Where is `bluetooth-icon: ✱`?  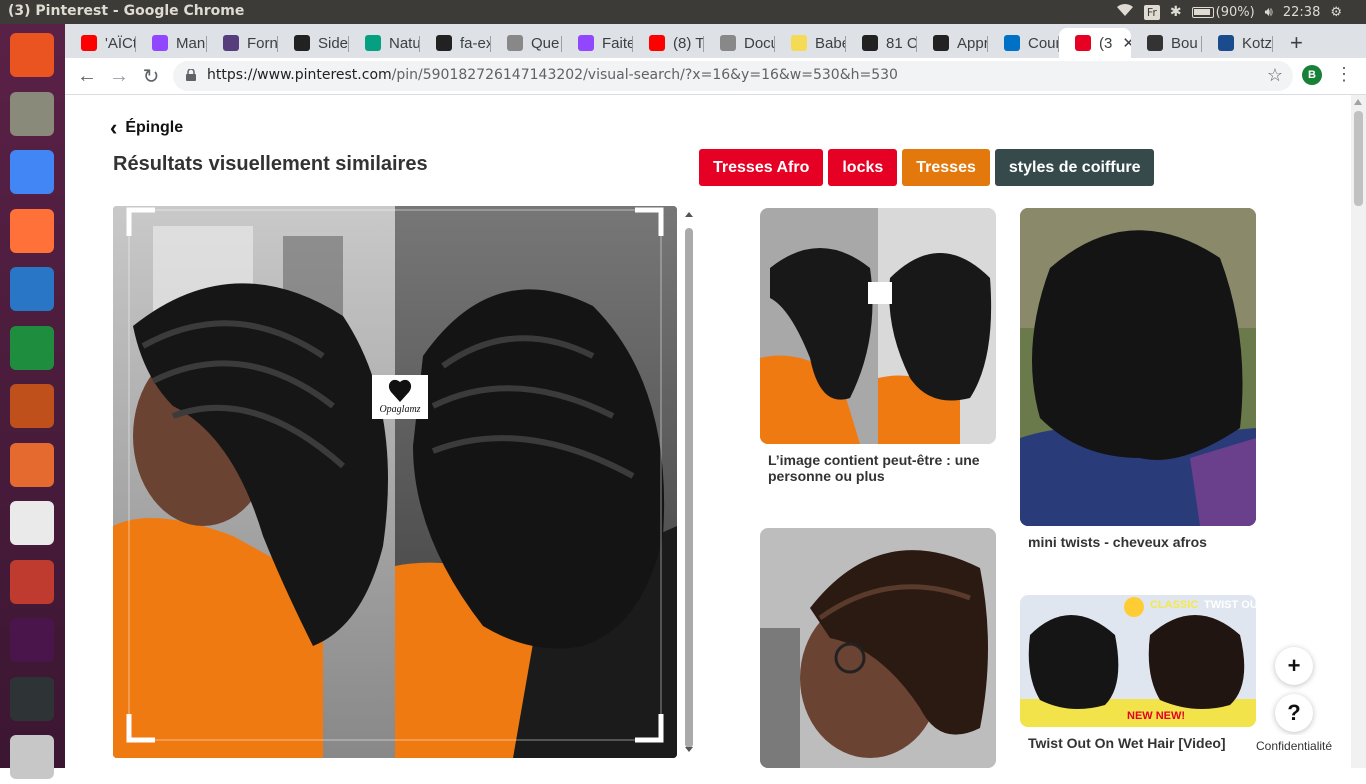
bluetooth-icon: ✱ is located at coordinates (1176, 12).